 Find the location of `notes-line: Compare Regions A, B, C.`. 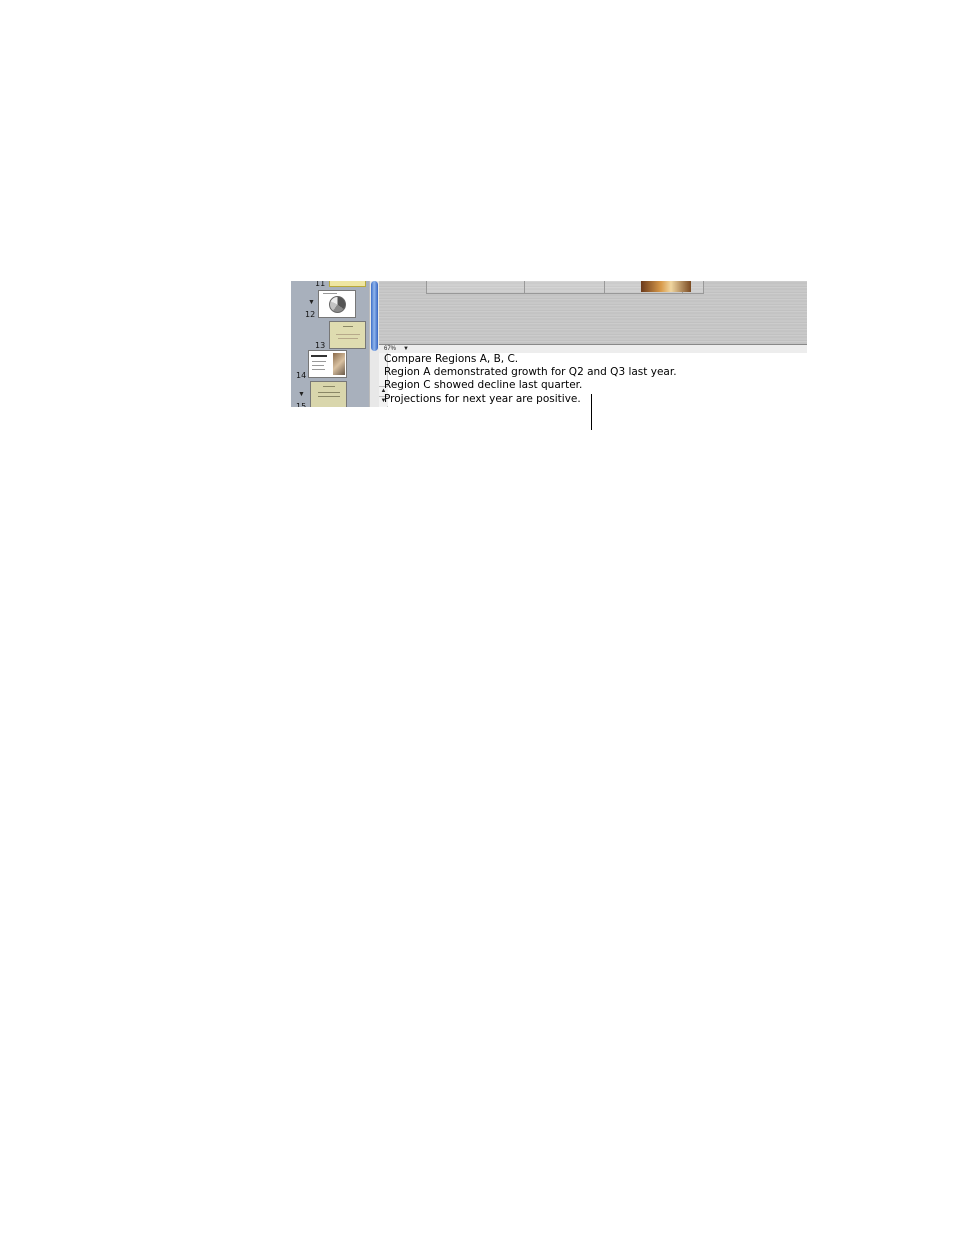

notes-line: Compare Regions A, B, C. is located at coordinates (451, 359).